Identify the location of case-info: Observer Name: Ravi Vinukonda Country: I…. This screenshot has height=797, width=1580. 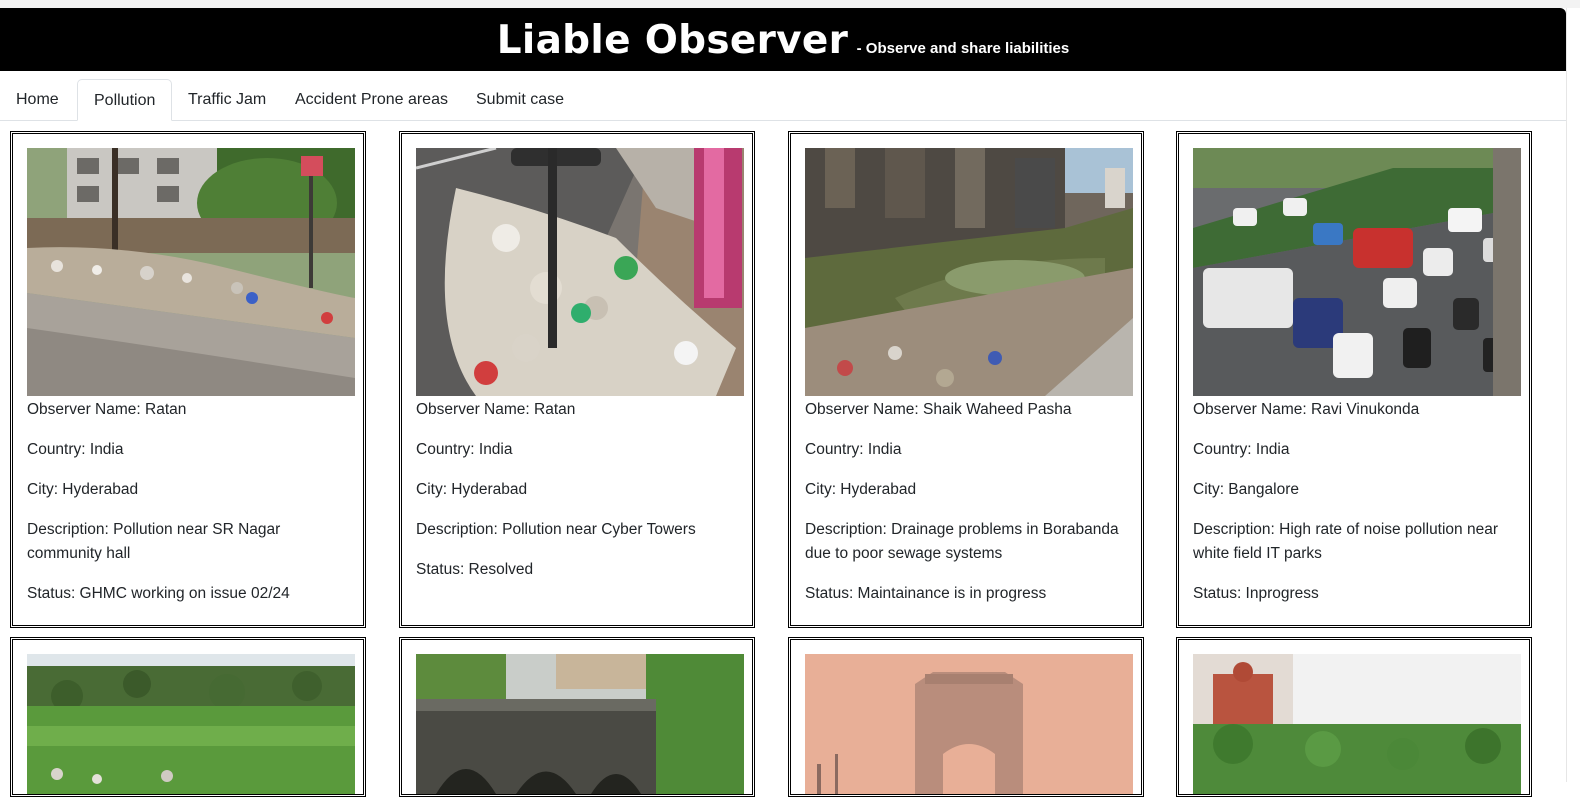
(1354, 510).